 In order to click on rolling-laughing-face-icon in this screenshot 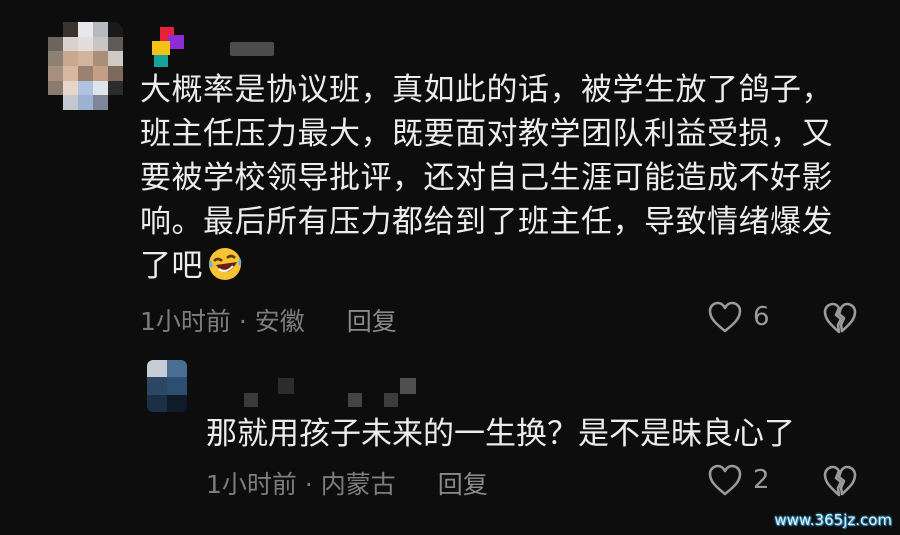, I will do `click(225, 264)`.